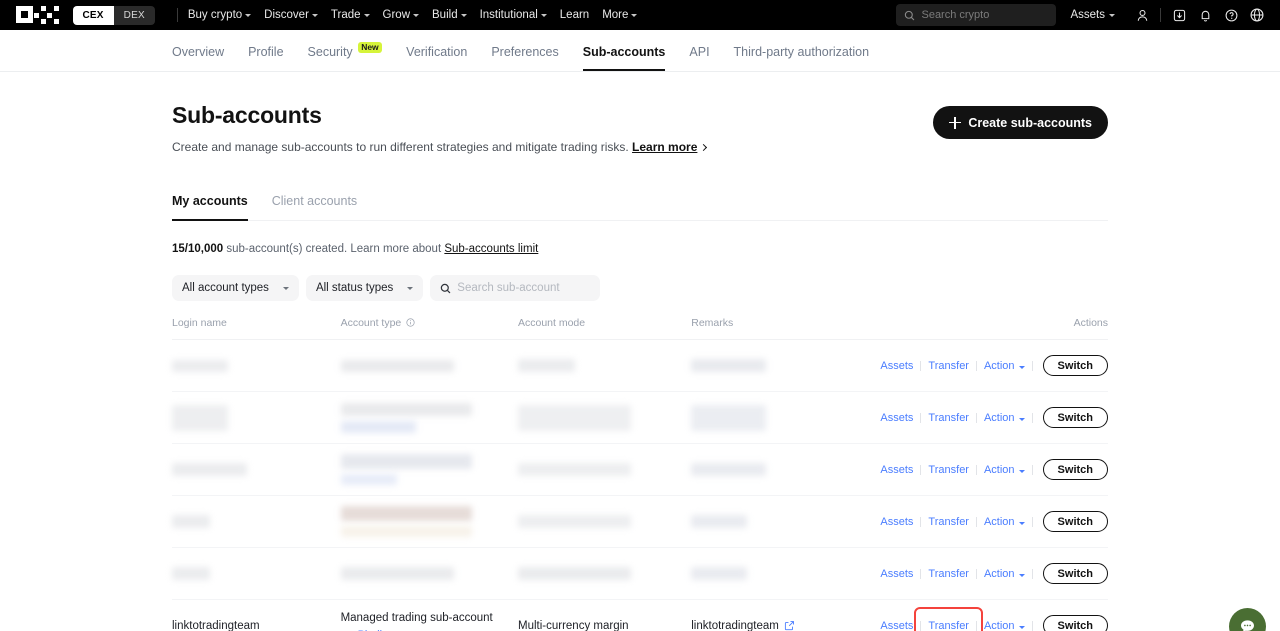  Describe the element at coordinates (1142, 15) in the screenshot. I see `profile-icon` at that location.